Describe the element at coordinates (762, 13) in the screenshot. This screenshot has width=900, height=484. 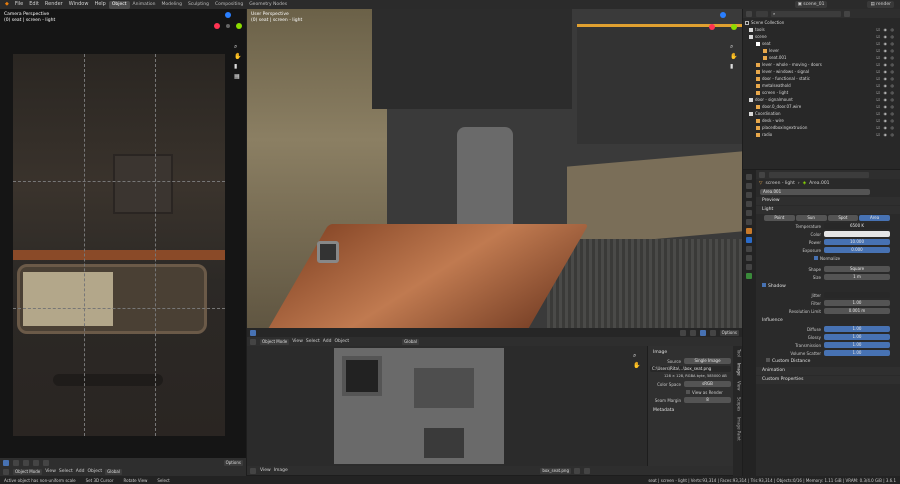
I see `outliner-display-mode` at that location.